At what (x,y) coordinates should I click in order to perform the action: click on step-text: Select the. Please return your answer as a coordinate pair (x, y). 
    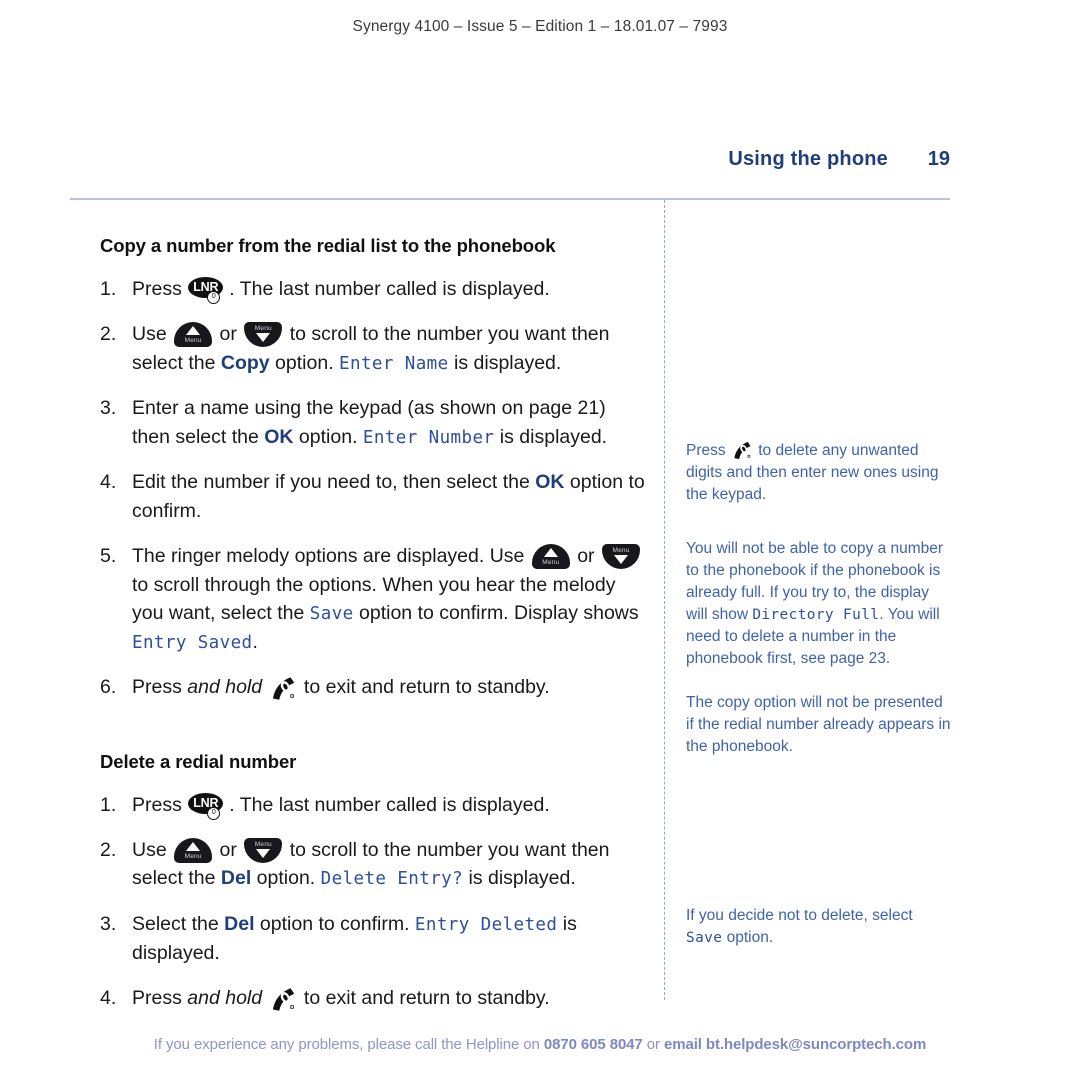
    Looking at the image, I should click on (178, 924).